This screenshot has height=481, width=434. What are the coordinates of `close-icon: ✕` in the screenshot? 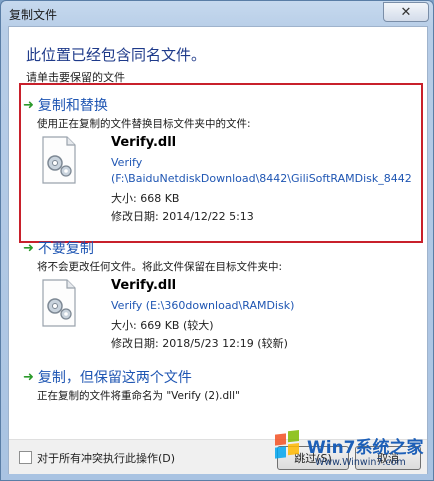 It's located at (406, 12).